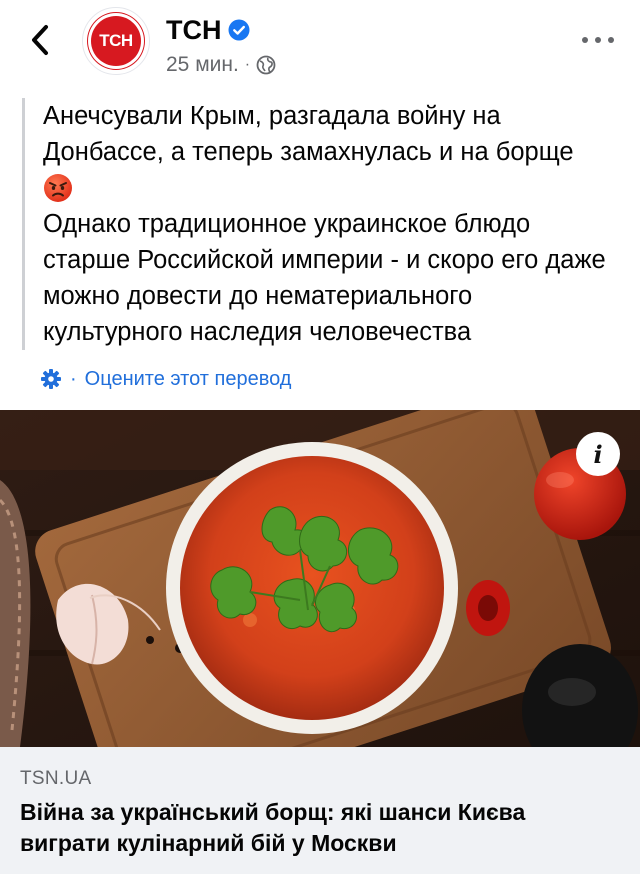  I want to click on post-time: 25 мин., so click(202, 65).